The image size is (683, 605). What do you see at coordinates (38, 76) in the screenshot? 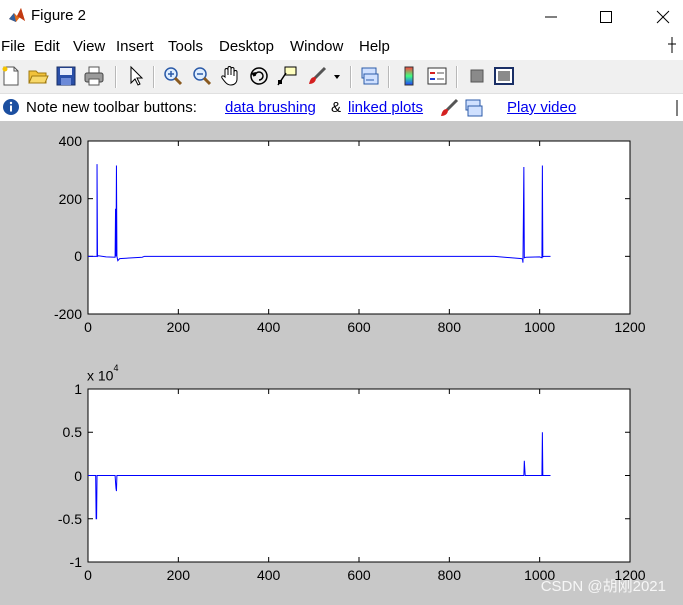
I see `open-file-icon` at bounding box center [38, 76].